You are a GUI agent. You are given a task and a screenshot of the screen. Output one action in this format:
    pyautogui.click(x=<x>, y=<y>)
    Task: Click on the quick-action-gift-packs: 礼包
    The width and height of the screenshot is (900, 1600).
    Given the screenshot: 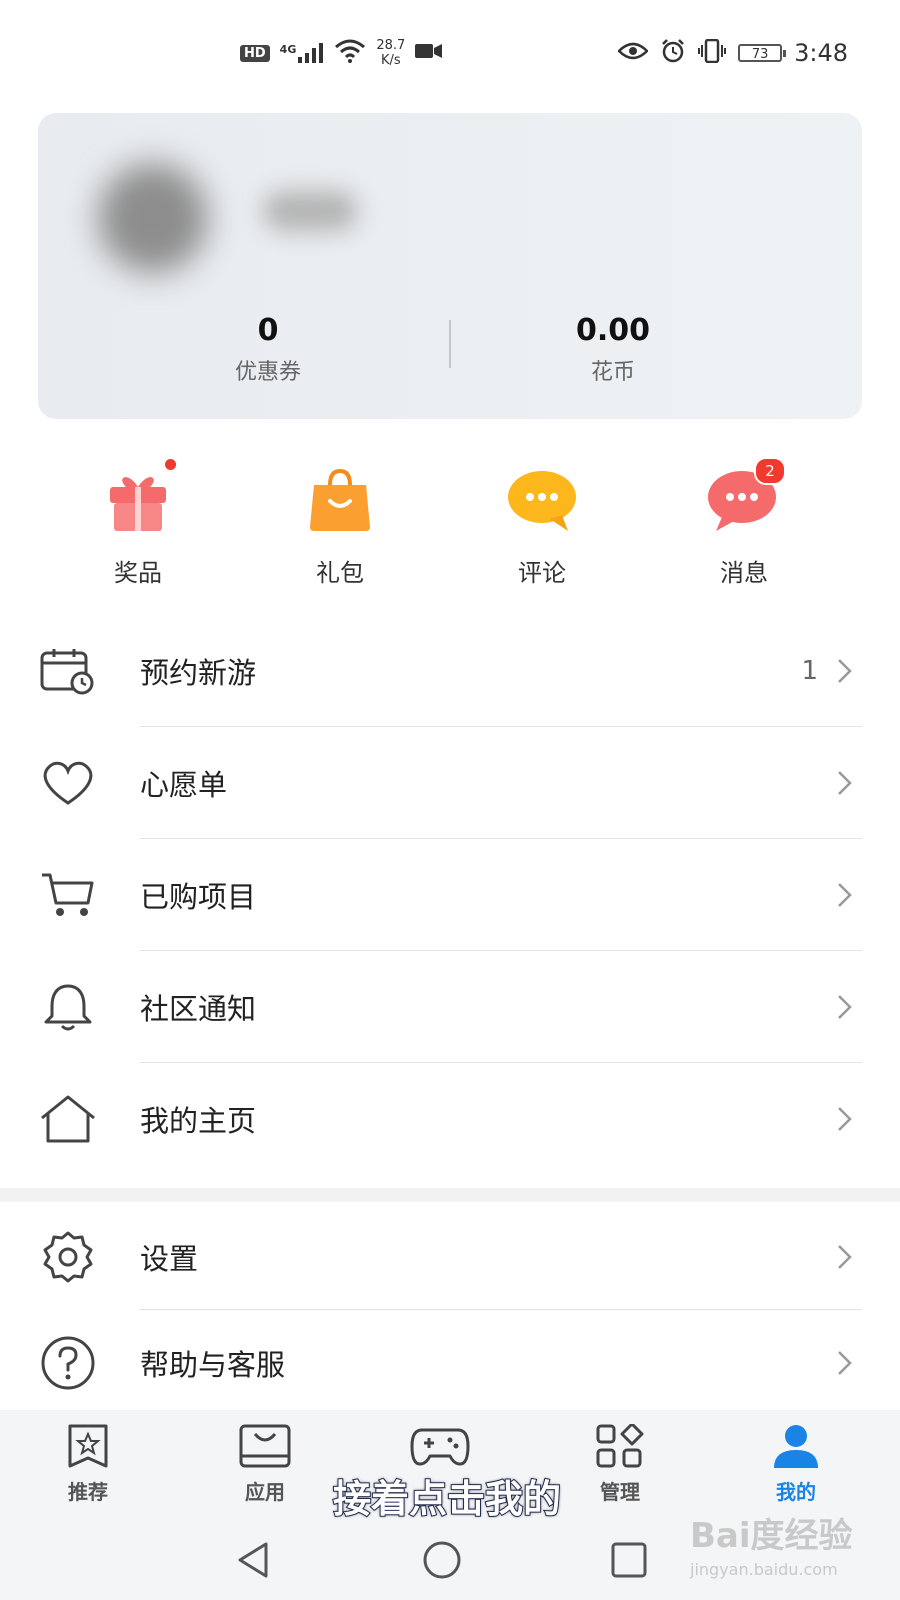 What is the action you would take?
    pyautogui.click(x=340, y=526)
    